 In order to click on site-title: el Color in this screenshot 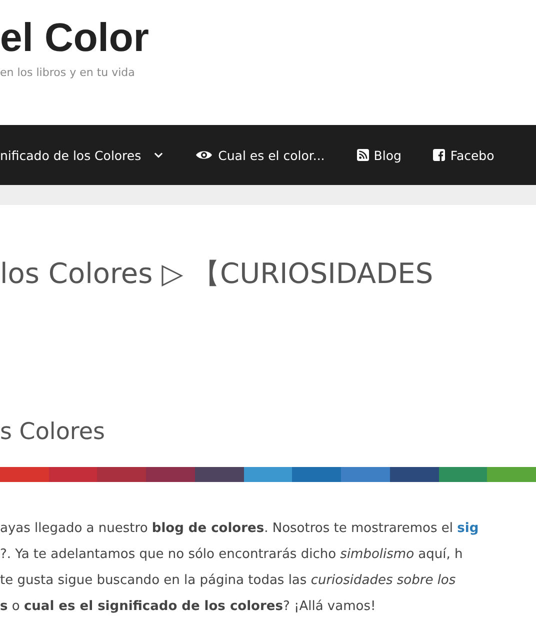, I will do `click(74, 38)`.